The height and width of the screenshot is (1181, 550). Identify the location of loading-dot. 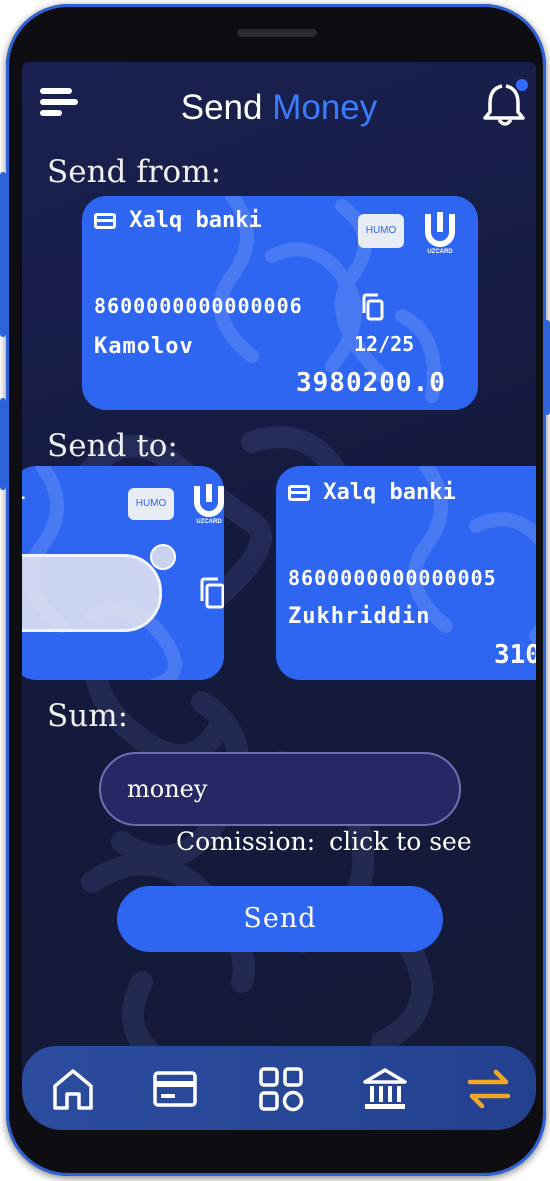
(163, 557).